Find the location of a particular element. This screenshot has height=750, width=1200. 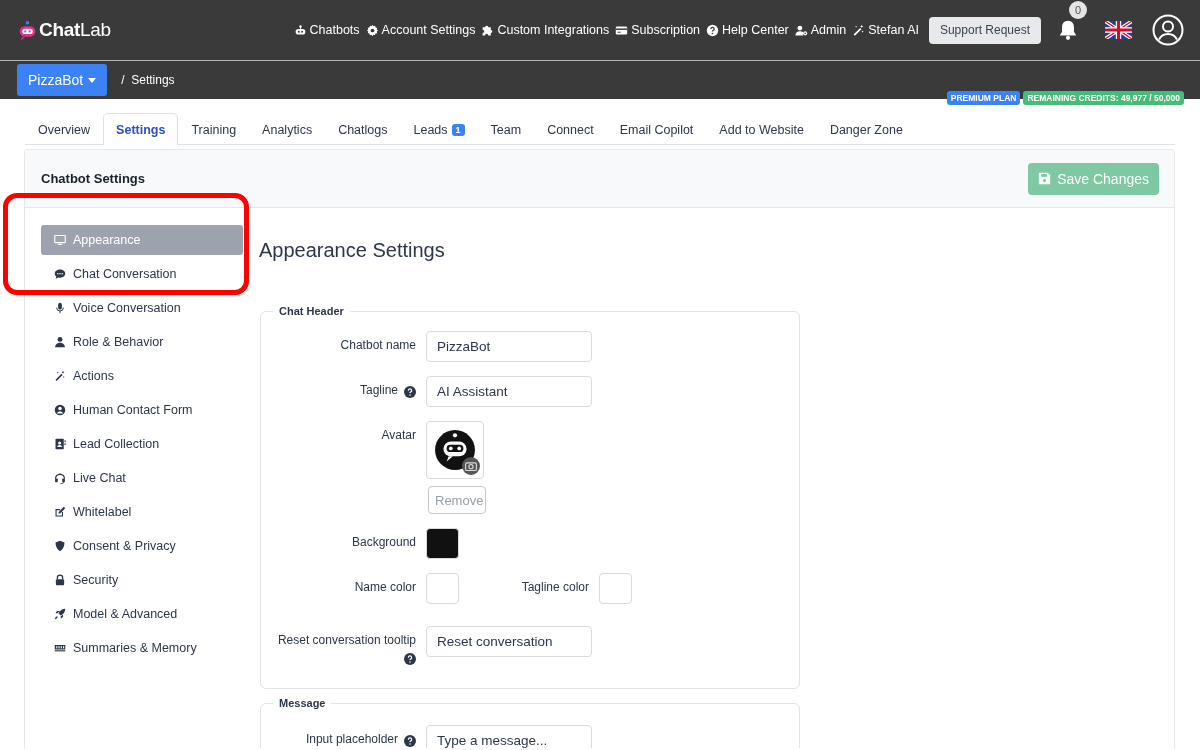

headset-icon is located at coordinates (60, 478).